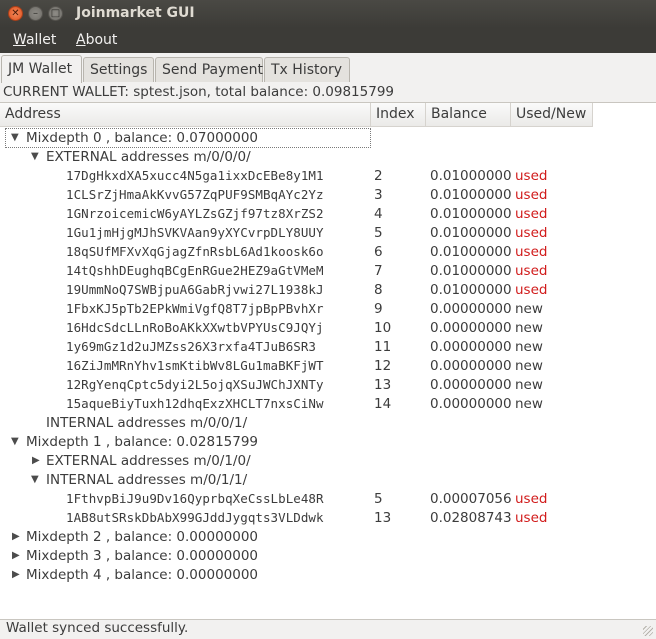  I want to click on menu-wallet-mnemonic: W, so click(19, 40).